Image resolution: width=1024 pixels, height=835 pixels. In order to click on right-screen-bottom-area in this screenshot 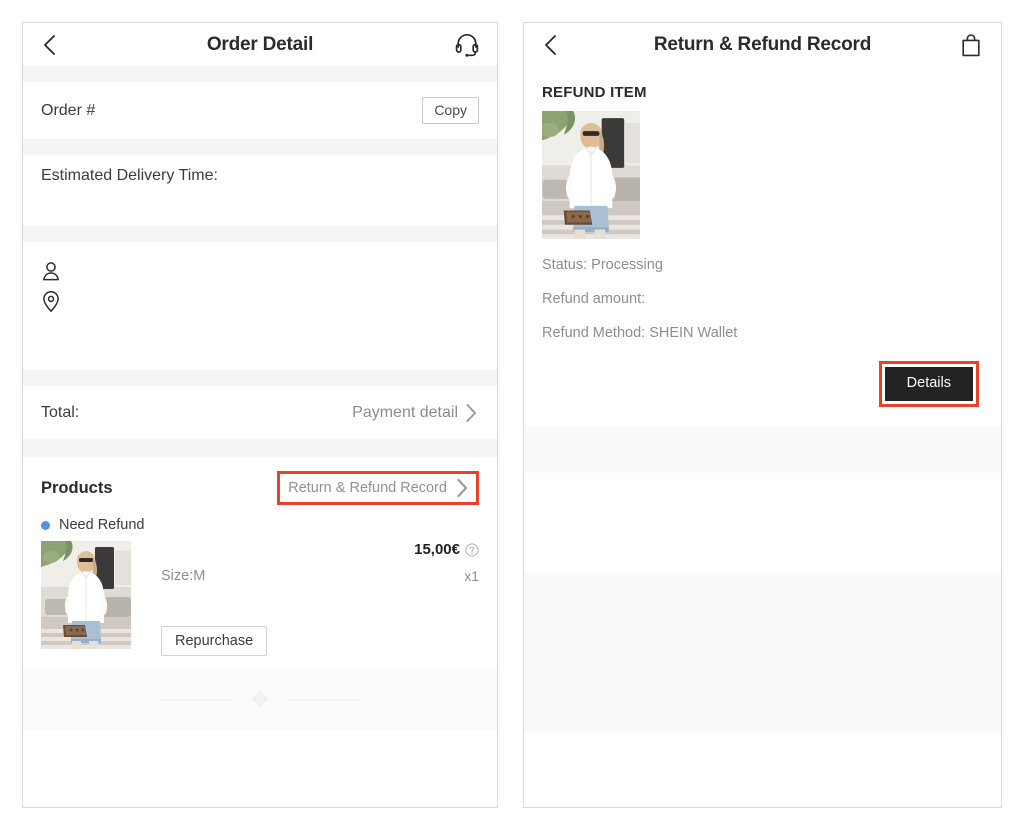, I will do `click(762, 769)`.